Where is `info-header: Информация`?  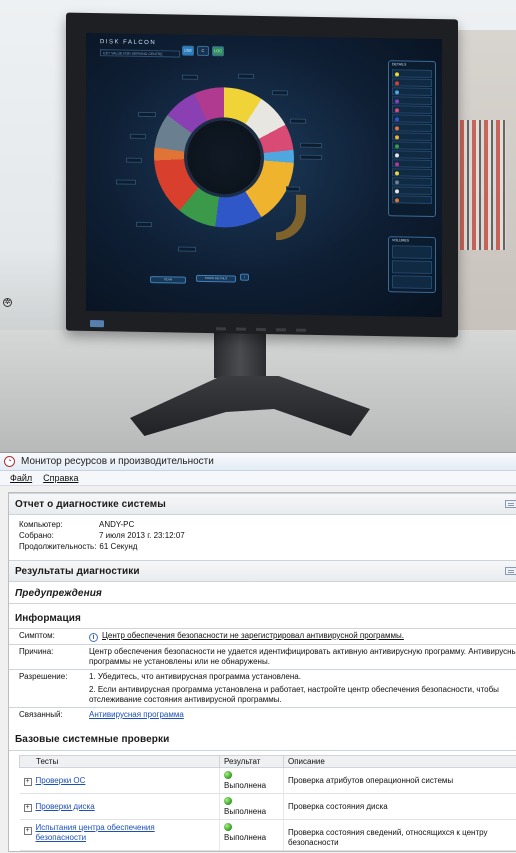 info-header: Информация is located at coordinates (262, 618).